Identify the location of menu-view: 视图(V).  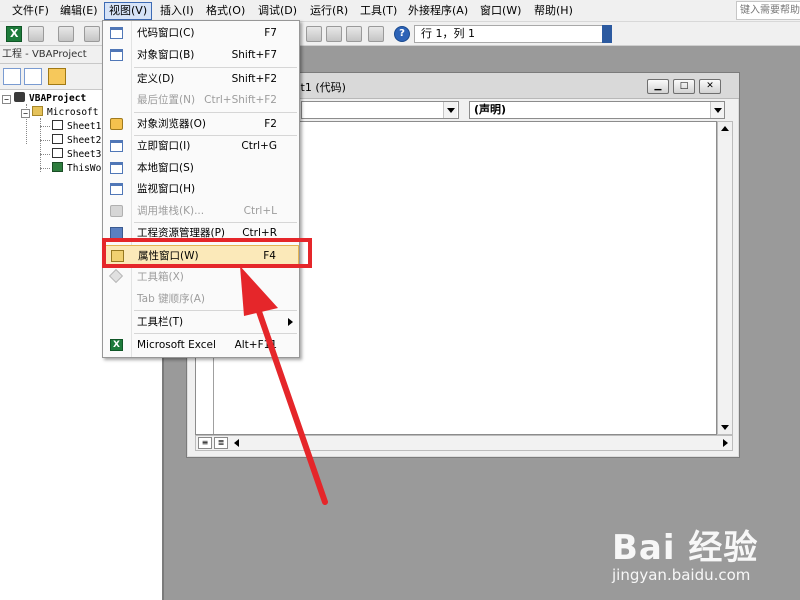
(128, 11).